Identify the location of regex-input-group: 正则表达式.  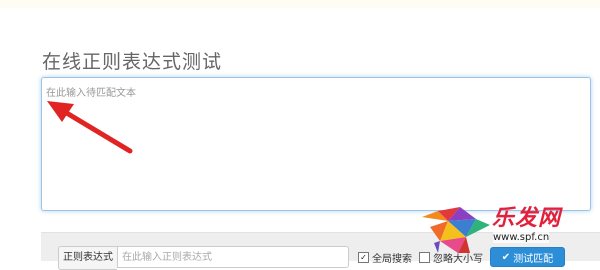
(203, 258).